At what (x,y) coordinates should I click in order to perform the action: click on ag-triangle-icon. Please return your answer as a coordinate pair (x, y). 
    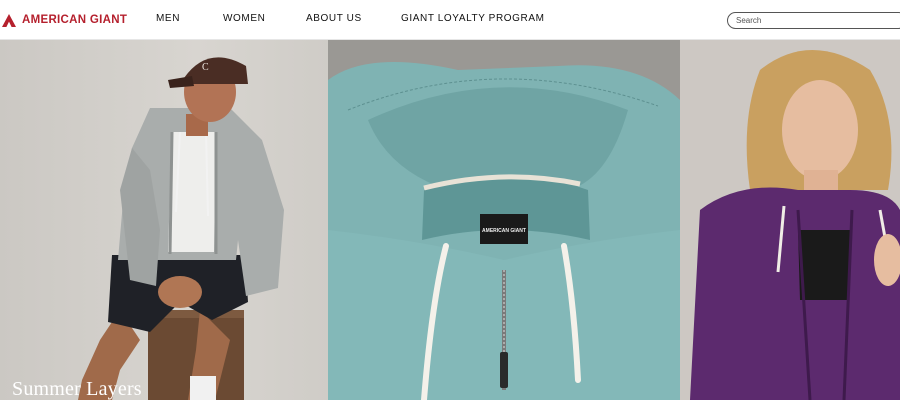
    Looking at the image, I should click on (9, 20).